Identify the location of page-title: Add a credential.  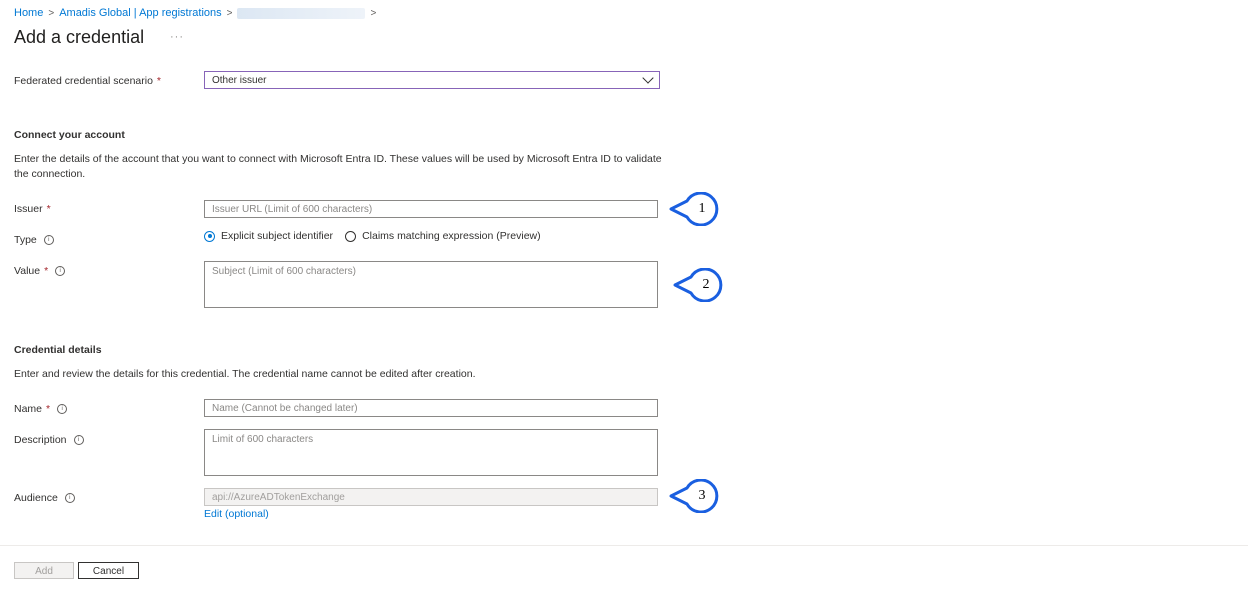
(79, 37).